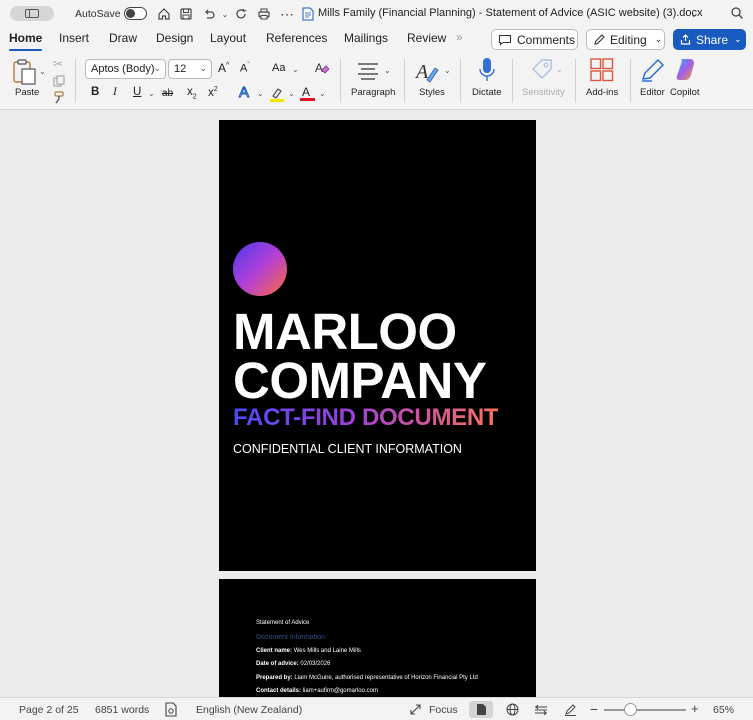 This screenshot has height=720, width=753. I want to click on dictate-label: Dictate, so click(487, 92).